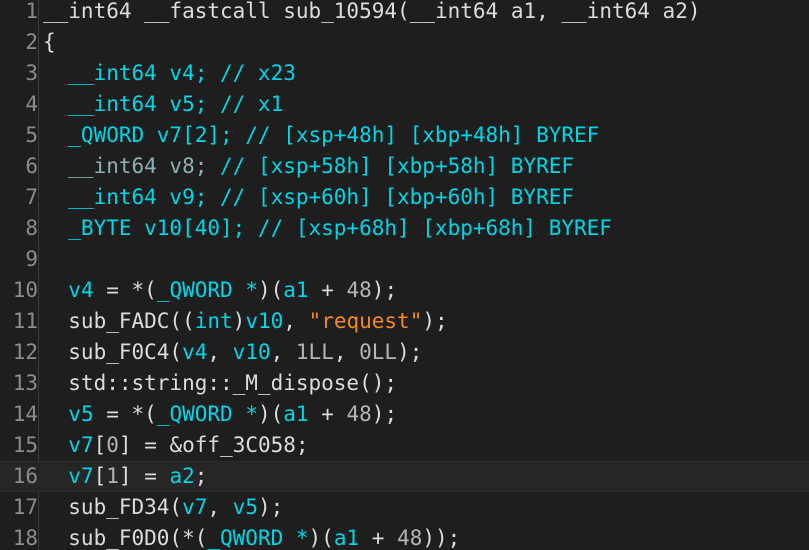 The height and width of the screenshot is (550, 809). What do you see at coordinates (25, 290) in the screenshot?
I see `line-number: 10` at bounding box center [25, 290].